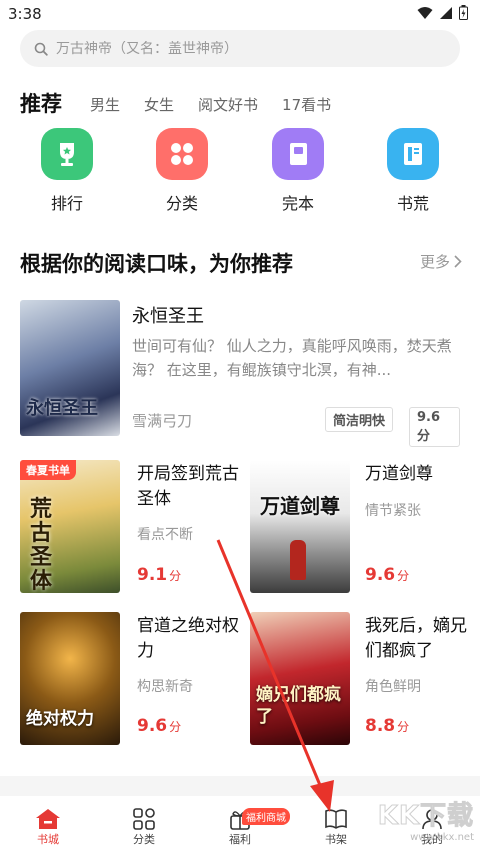 The image size is (480, 853). I want to click on book-score: 9.1 分, so click(159, 575).